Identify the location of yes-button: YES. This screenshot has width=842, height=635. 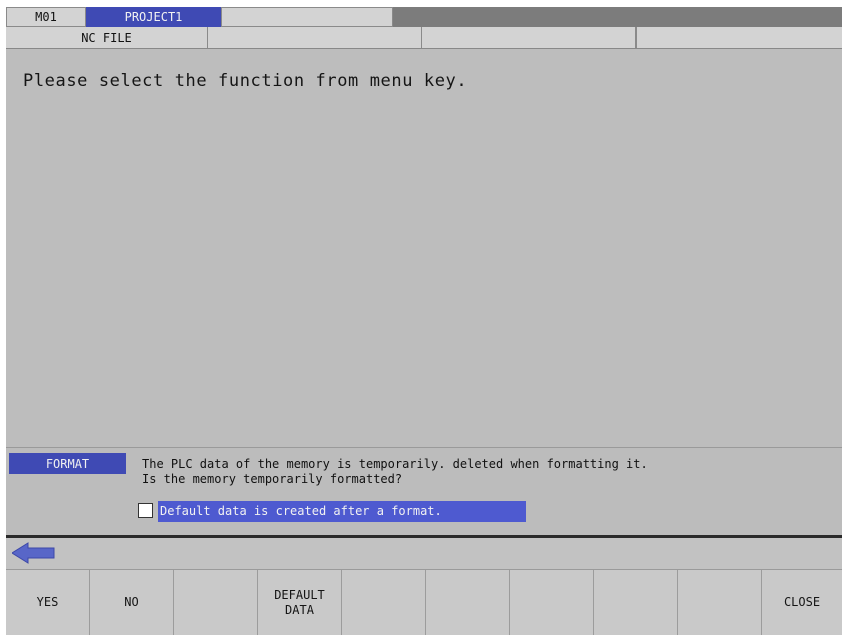
(48, 602).